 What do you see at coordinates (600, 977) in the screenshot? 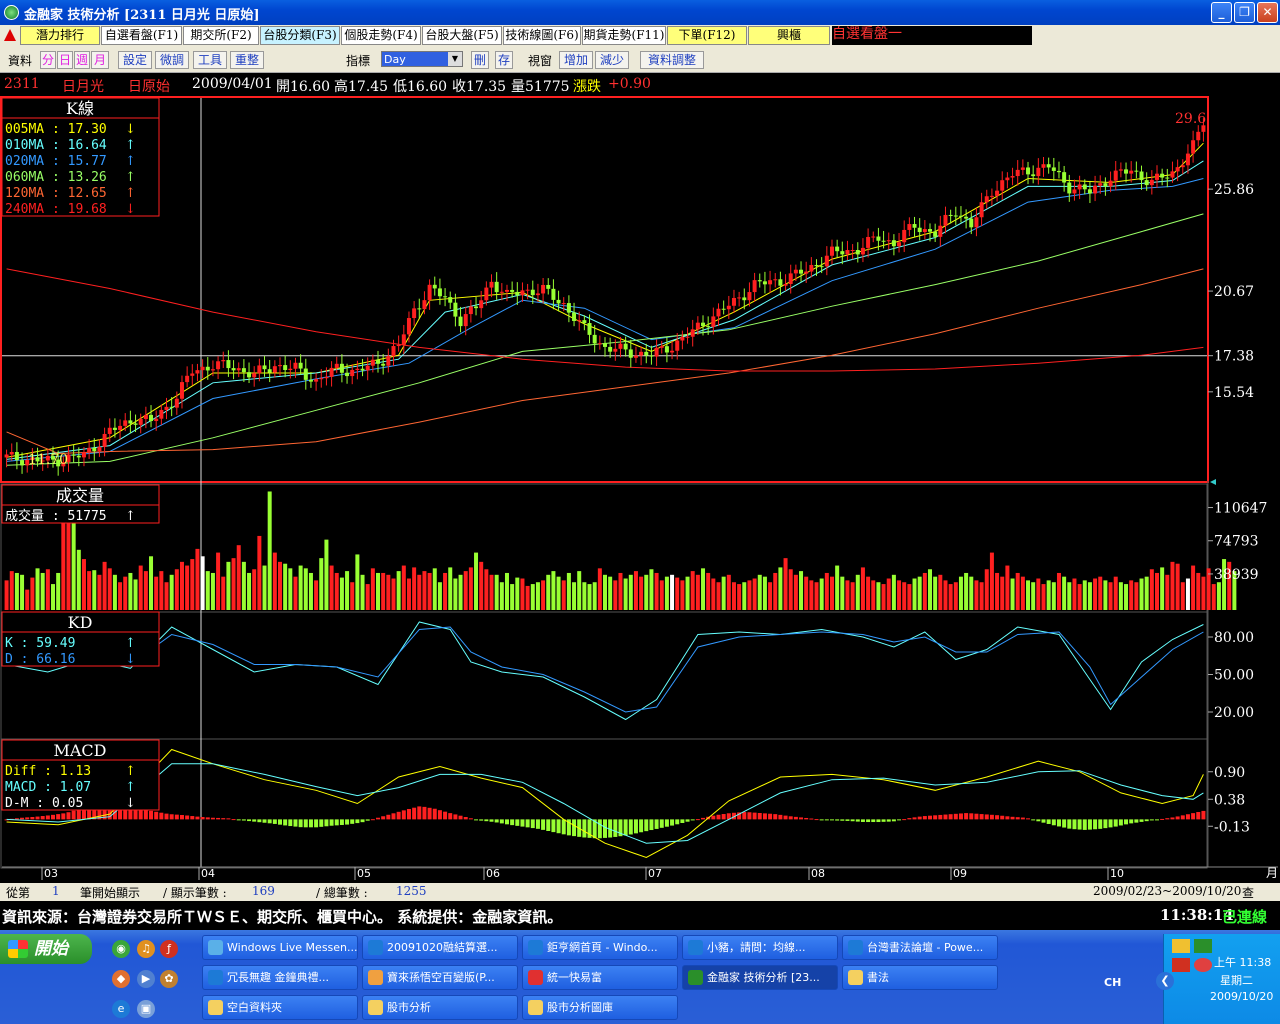
I see `taskbar-task: 統一快易富` at bounding box center [600, 977].